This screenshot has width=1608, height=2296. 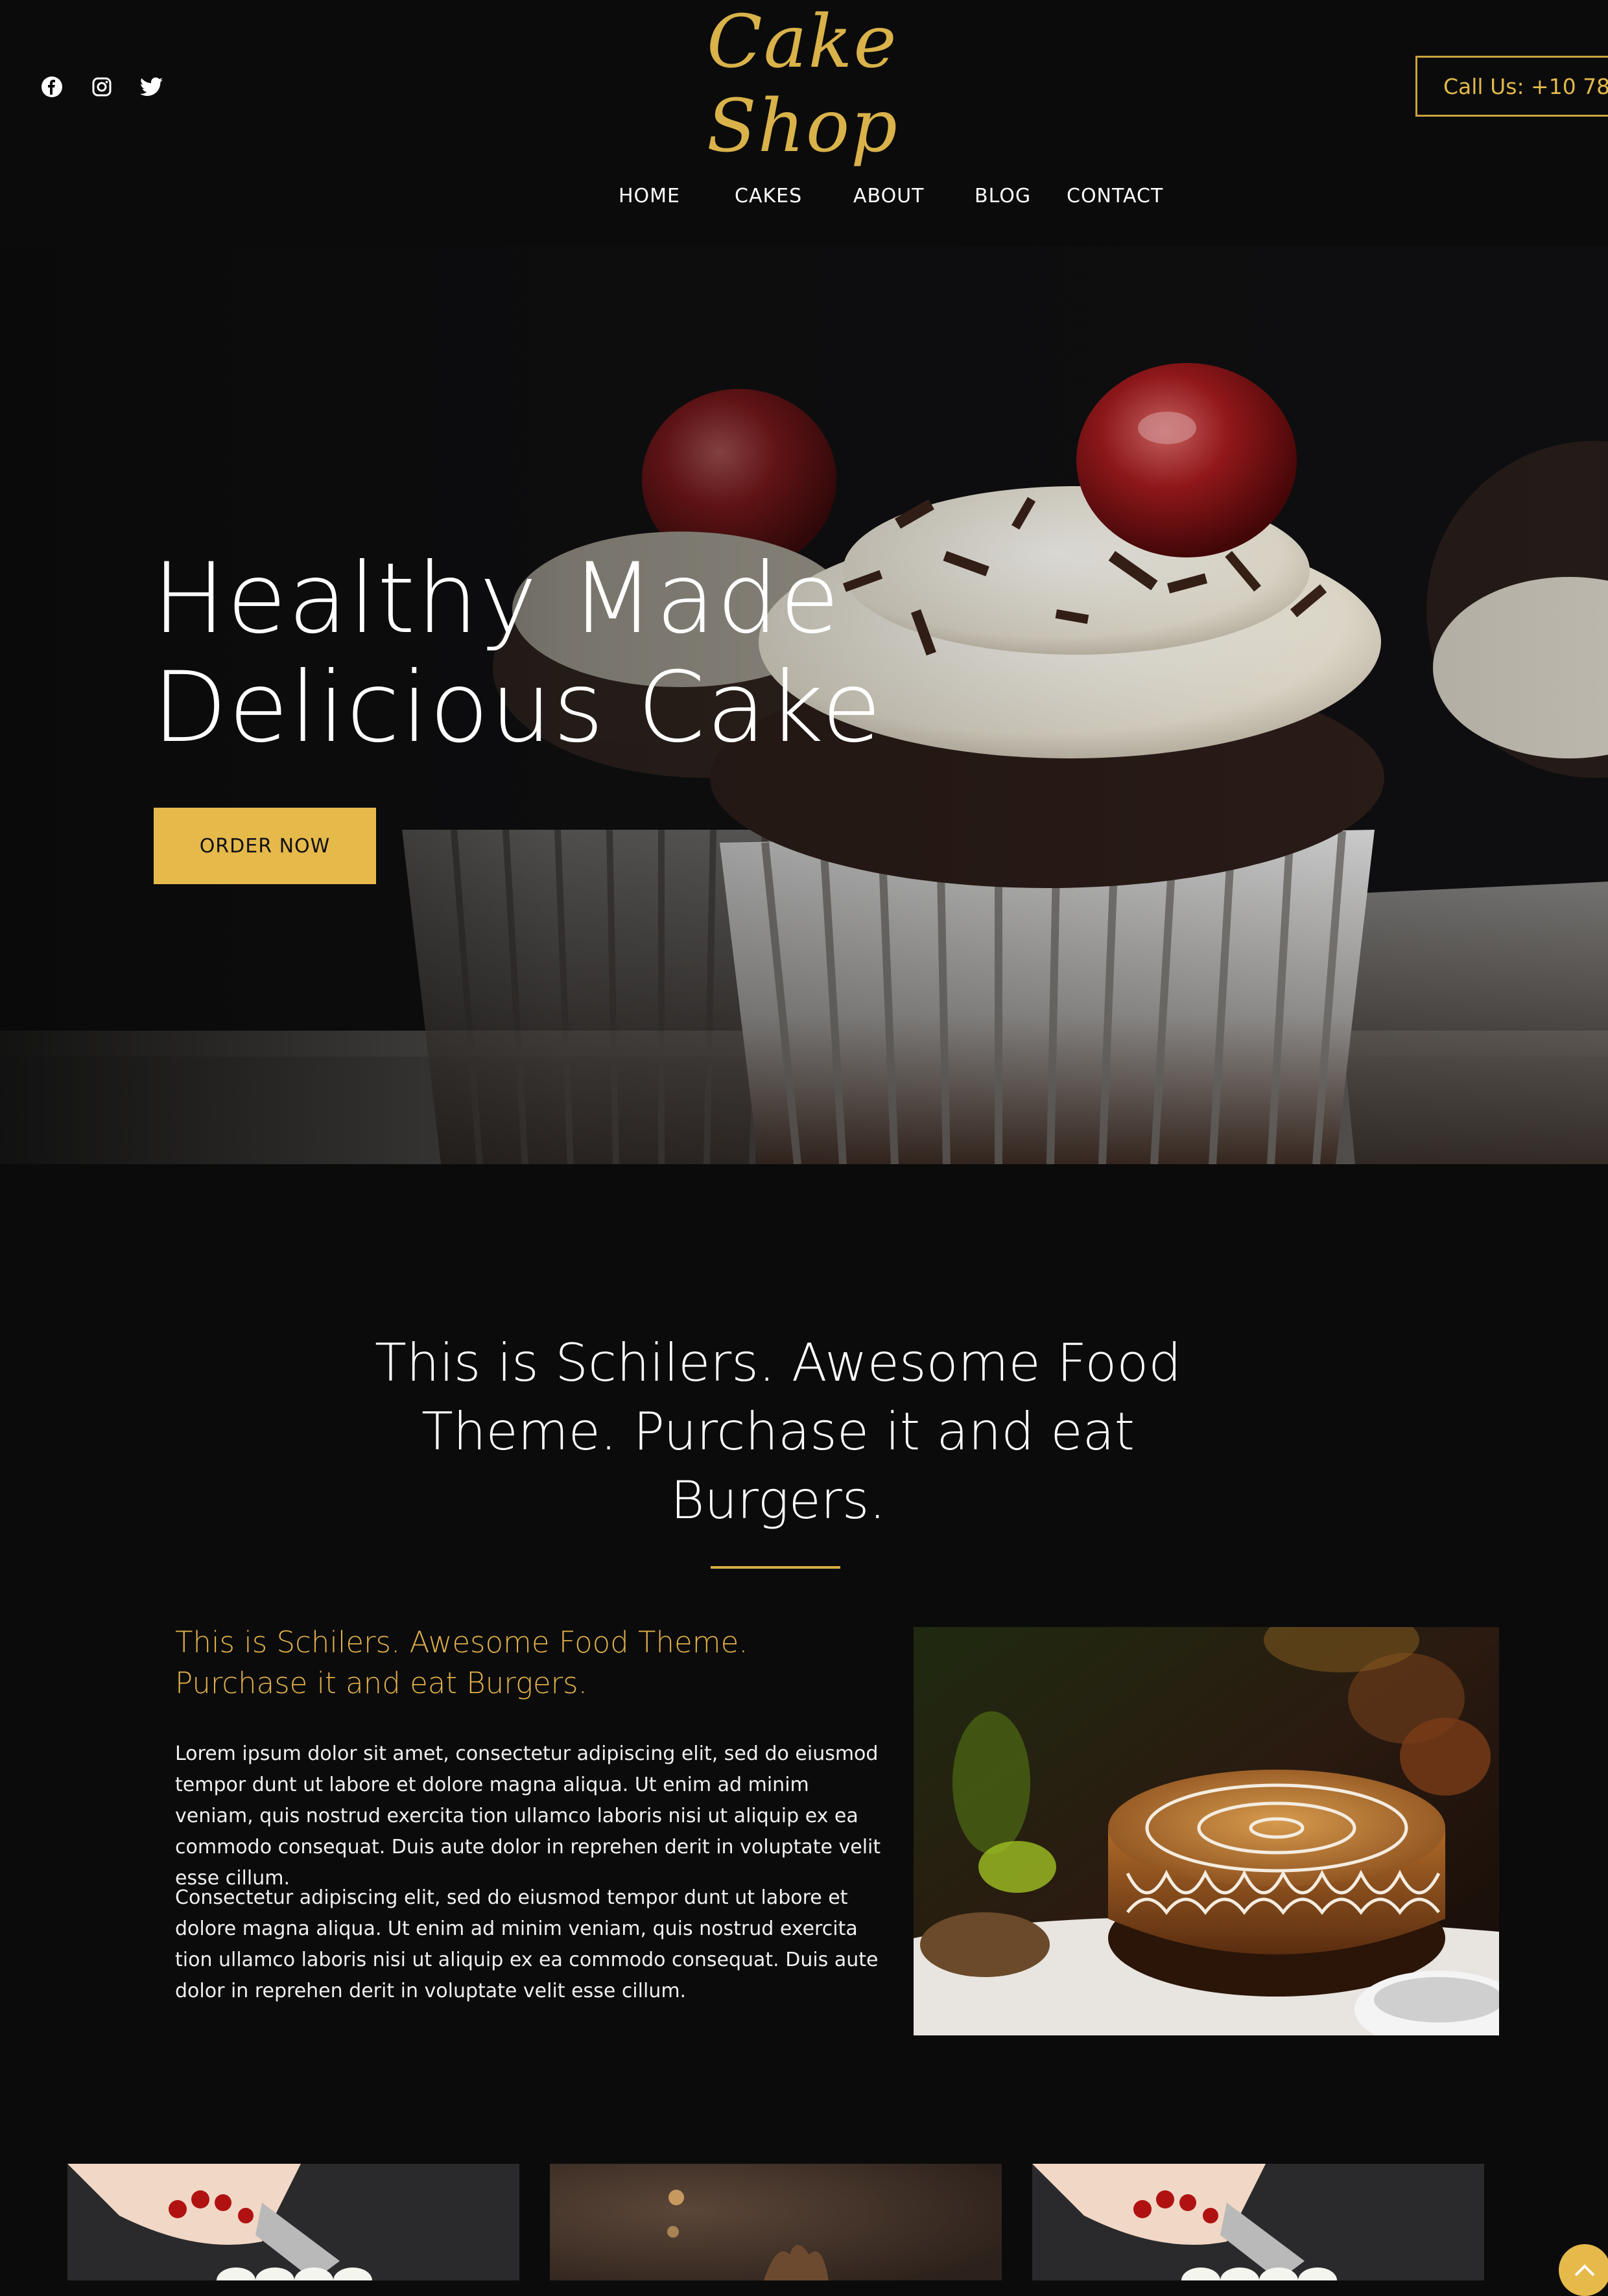 I want to click on hero-title: Healthy Made Delicious Cake, so click(x=517, y=653).